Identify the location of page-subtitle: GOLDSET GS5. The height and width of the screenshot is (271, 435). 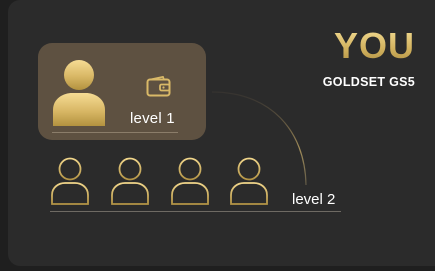
(368, 82).